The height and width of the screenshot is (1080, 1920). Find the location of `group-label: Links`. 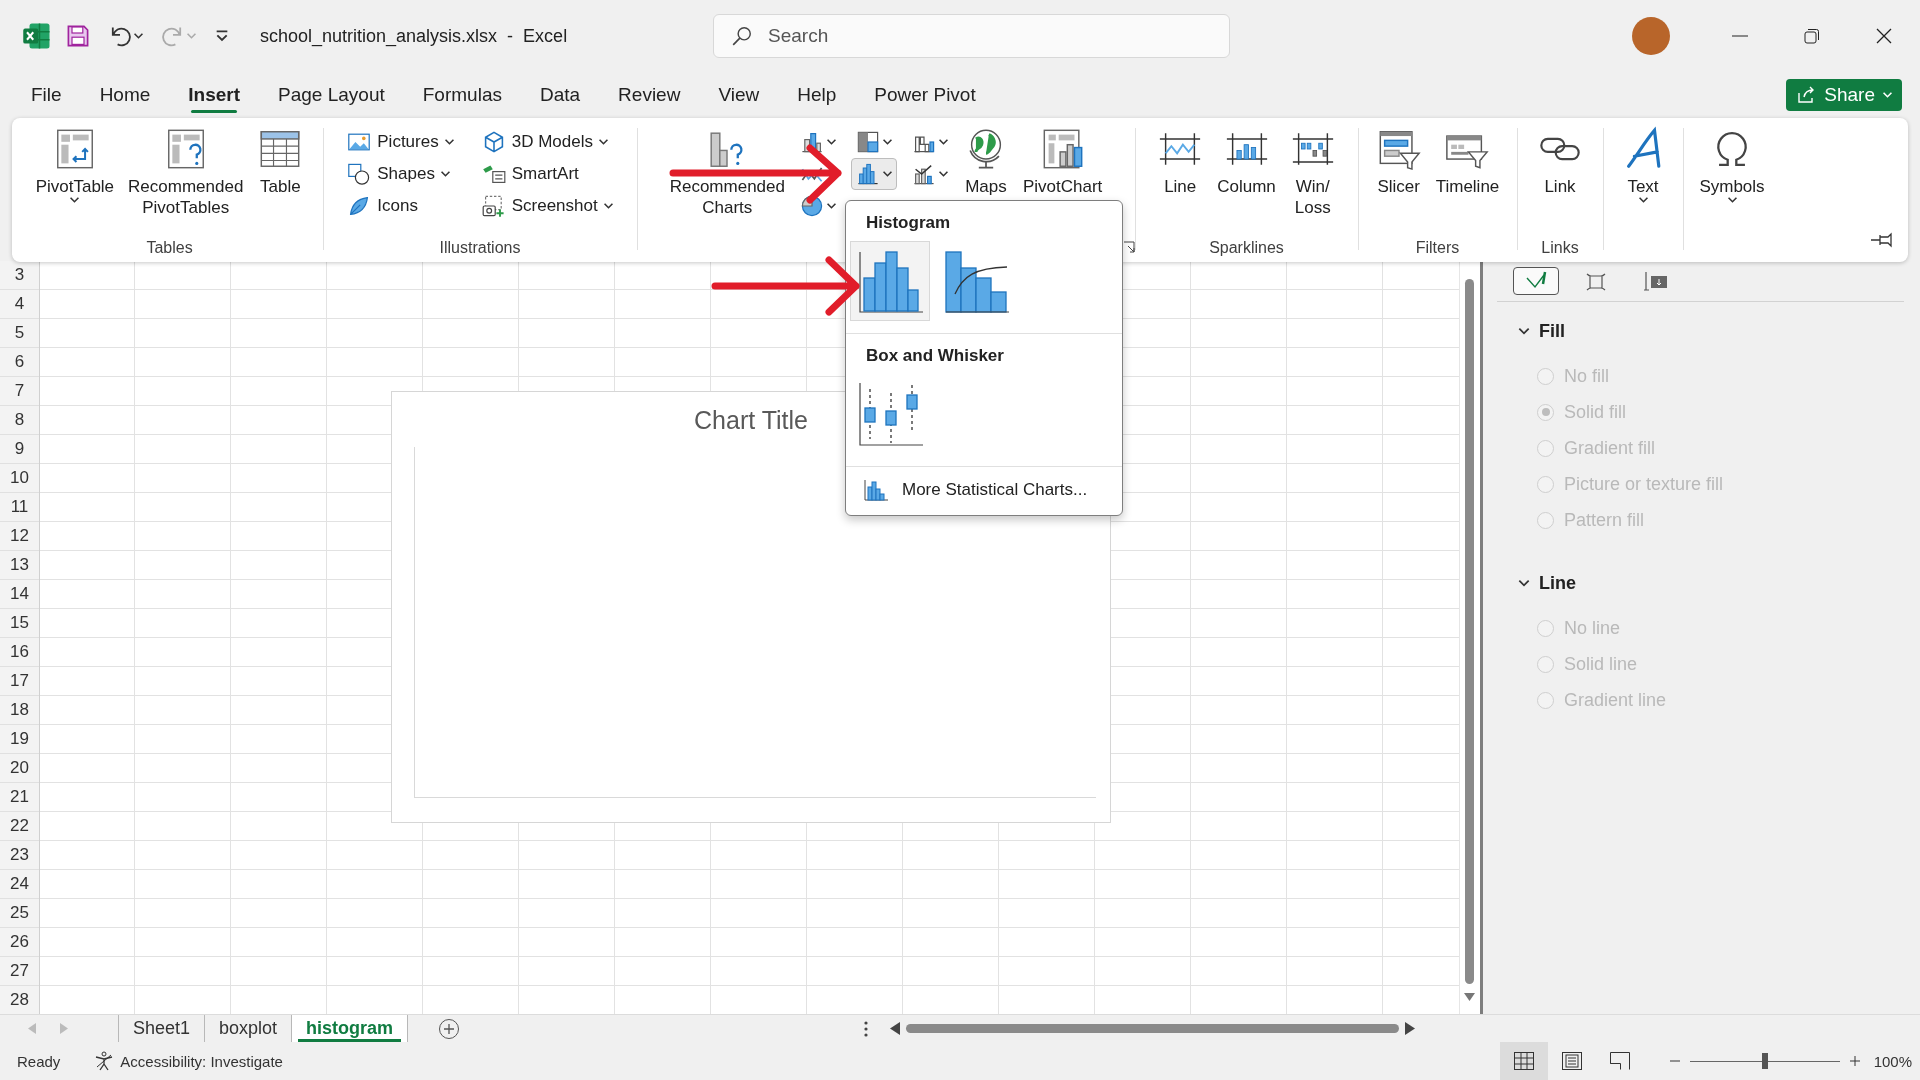

group-label: Links is located at coordinates (1560, 248).